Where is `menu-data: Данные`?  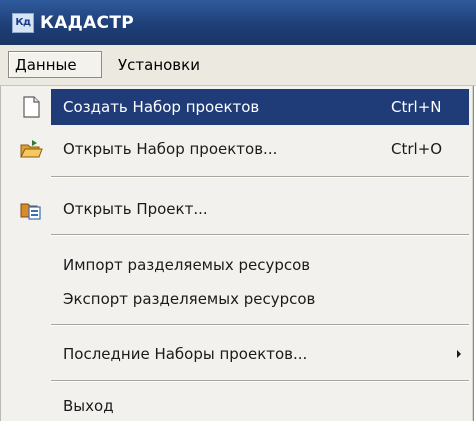
menu-data: Данные is located at coordinates (55, 64).